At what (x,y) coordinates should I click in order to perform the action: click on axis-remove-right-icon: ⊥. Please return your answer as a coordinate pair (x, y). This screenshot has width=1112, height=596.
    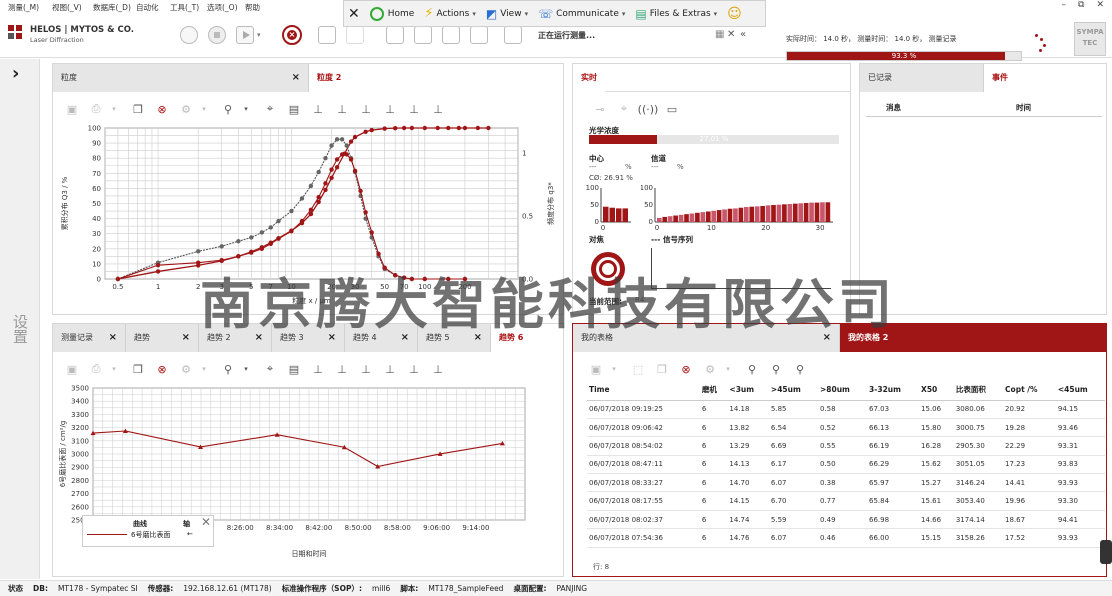
    Looking at the image, I should click on (390, 109).